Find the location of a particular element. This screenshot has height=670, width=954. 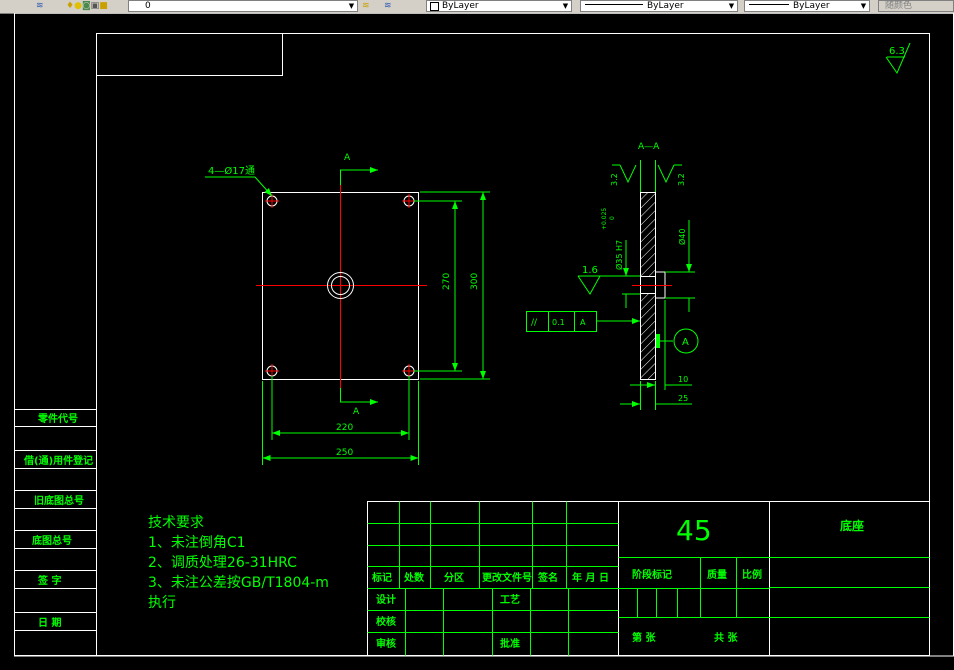

roughness-local: 1.6 is located at coordinates (590, 270).